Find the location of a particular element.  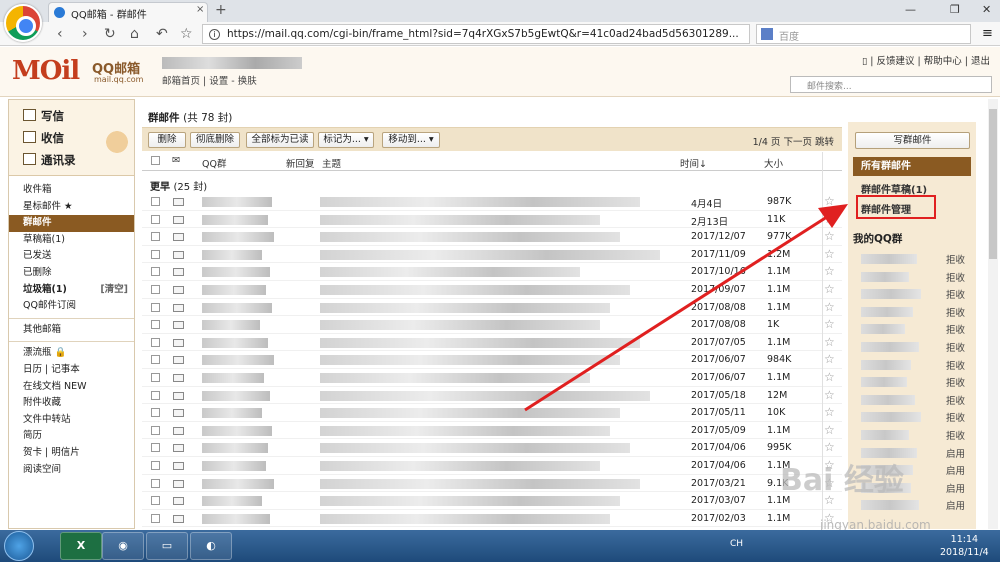

tab-close-icon: × is located at coordinates (200, 9).